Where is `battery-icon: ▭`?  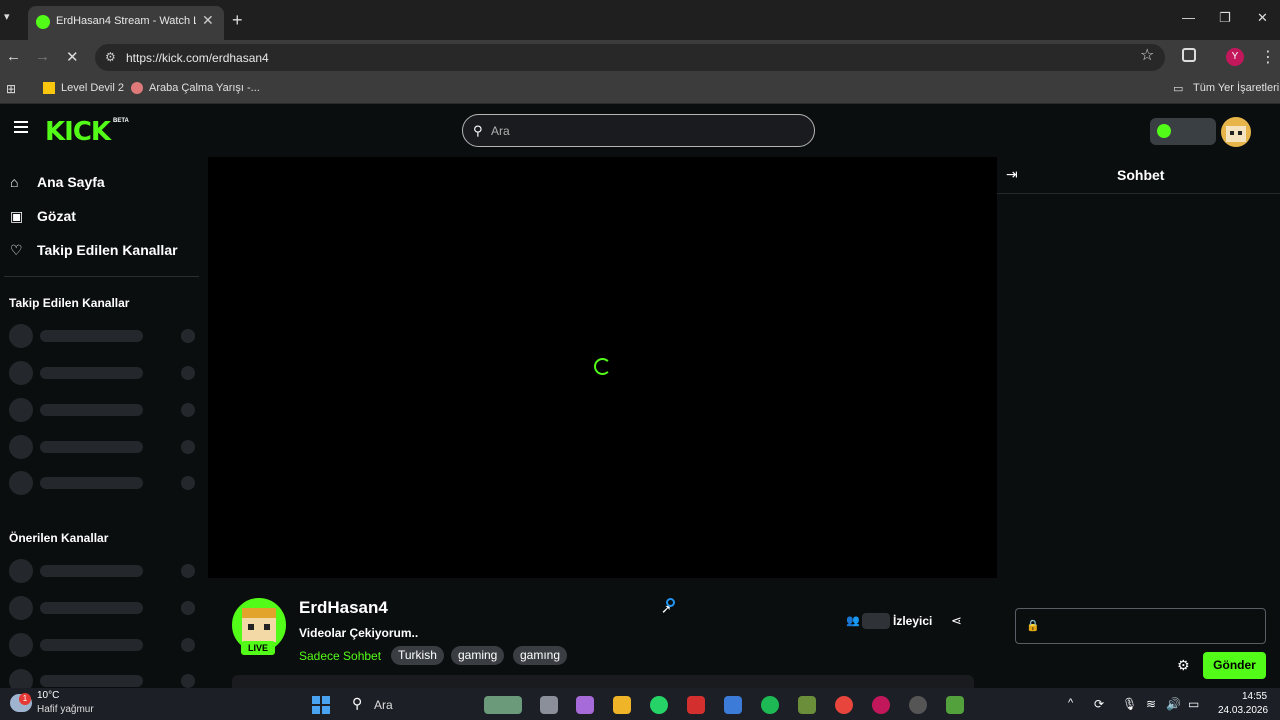
battery-icon: ▭ is located at coordinates (1193, 704).